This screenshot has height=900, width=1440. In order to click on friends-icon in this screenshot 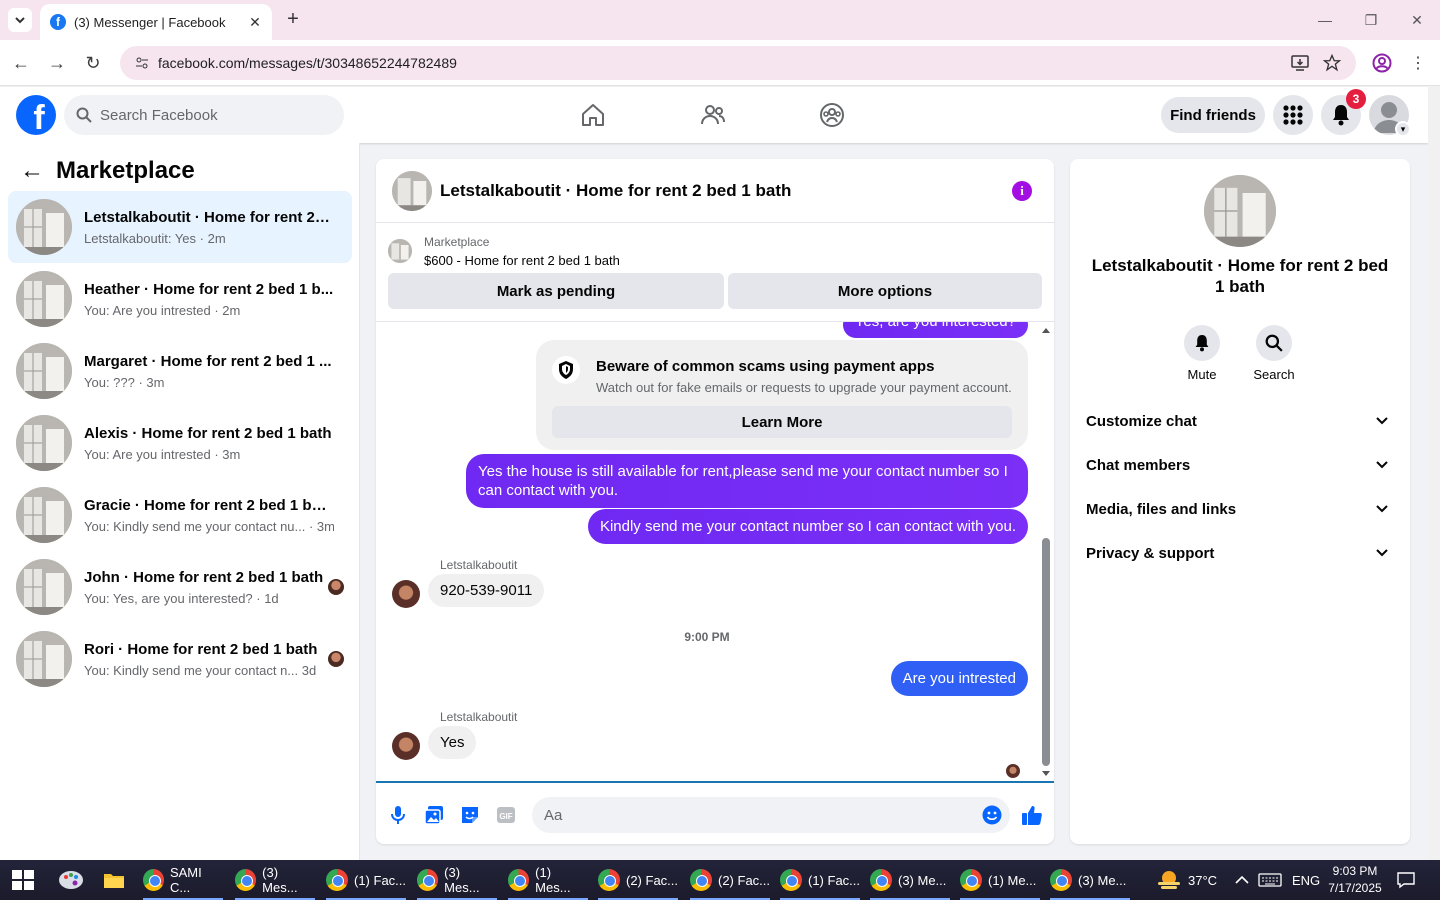, I will do `click(713, 115)`.